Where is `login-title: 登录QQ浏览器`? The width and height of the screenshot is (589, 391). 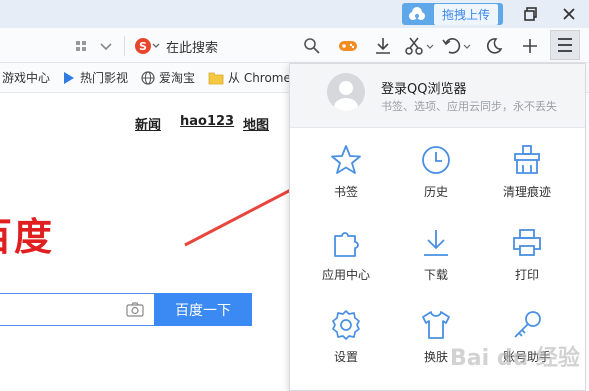
login-title: 登录QQ浏览器 is located at coordinates (423, 87).